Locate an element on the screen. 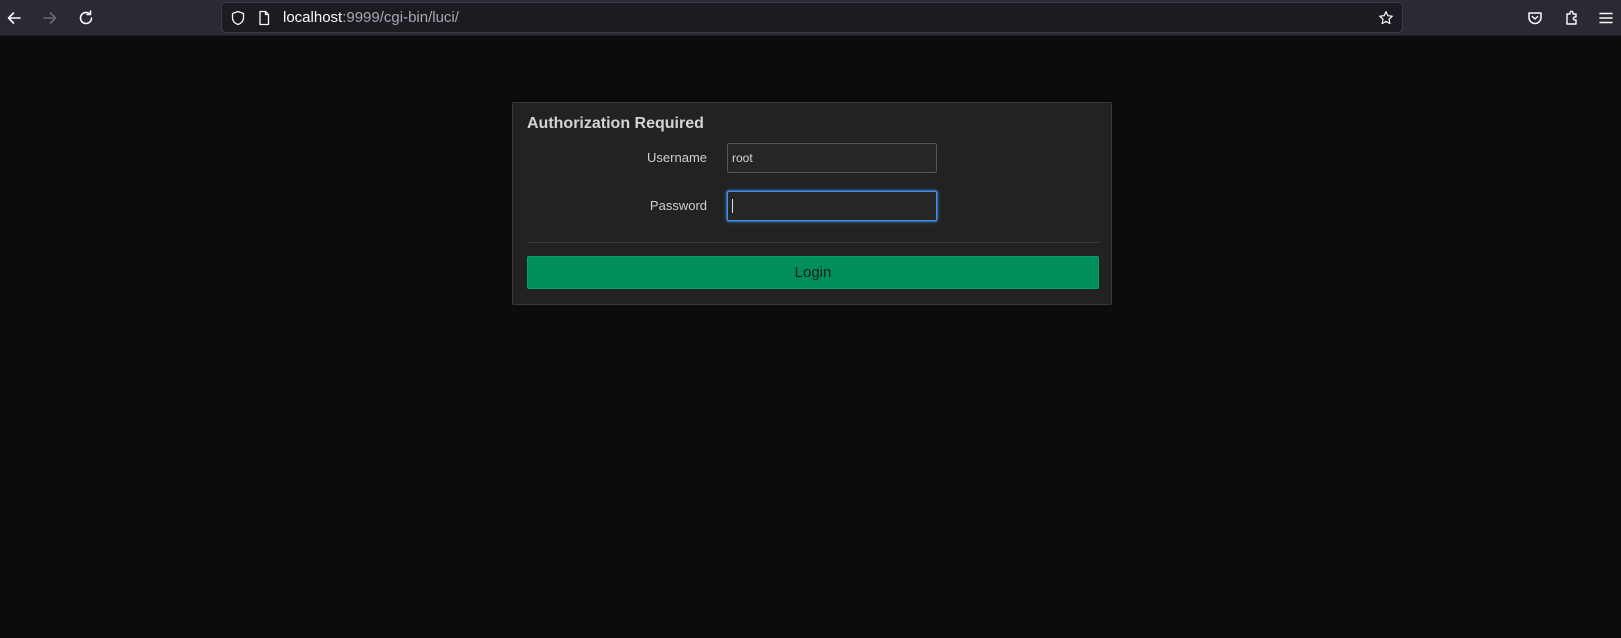 The image size is (1621, 638). password-input is located at coordinates (832, 206).